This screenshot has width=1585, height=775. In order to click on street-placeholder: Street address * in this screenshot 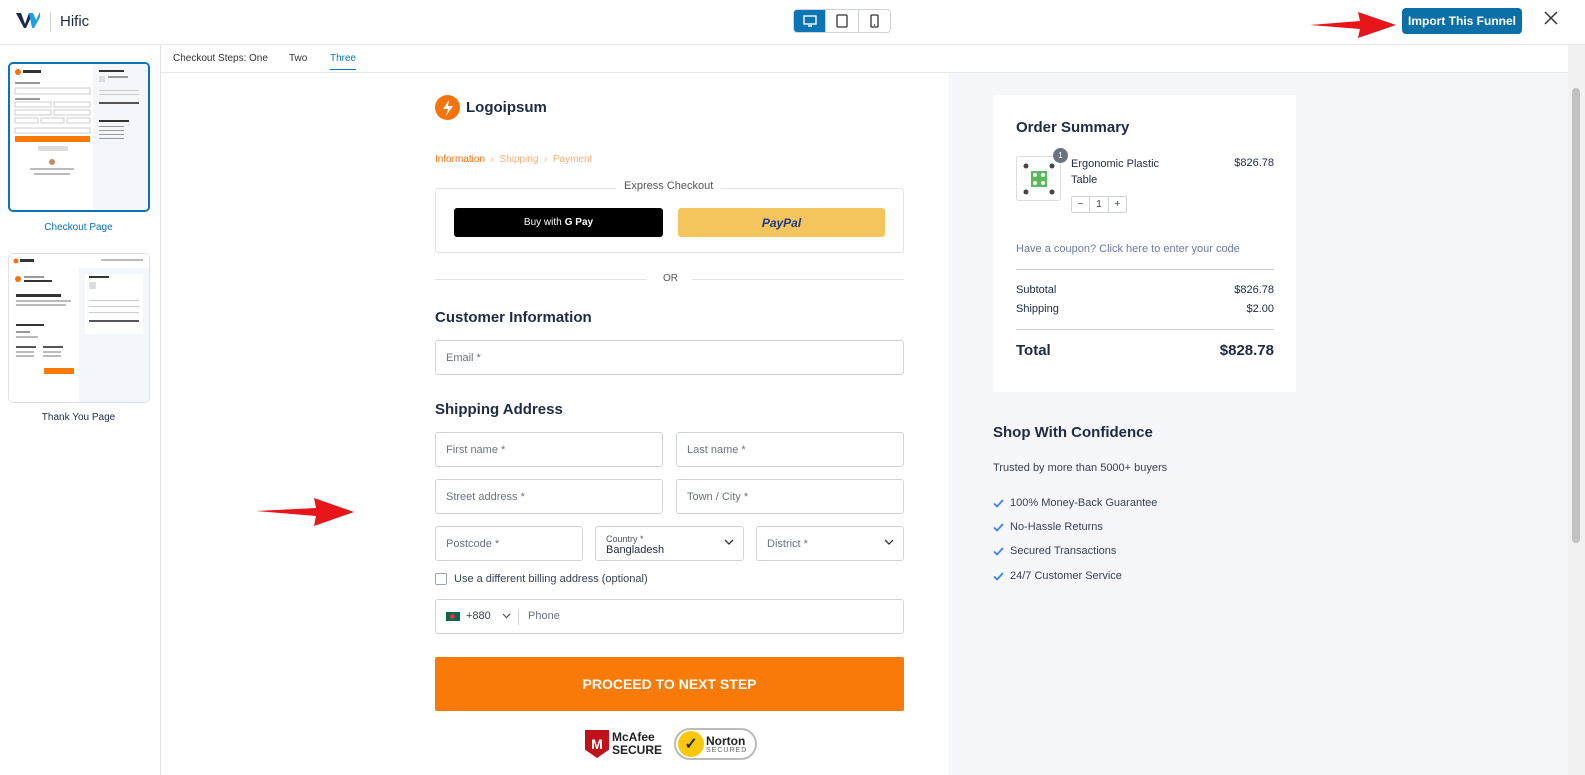, I will do `click(485, 496)`.